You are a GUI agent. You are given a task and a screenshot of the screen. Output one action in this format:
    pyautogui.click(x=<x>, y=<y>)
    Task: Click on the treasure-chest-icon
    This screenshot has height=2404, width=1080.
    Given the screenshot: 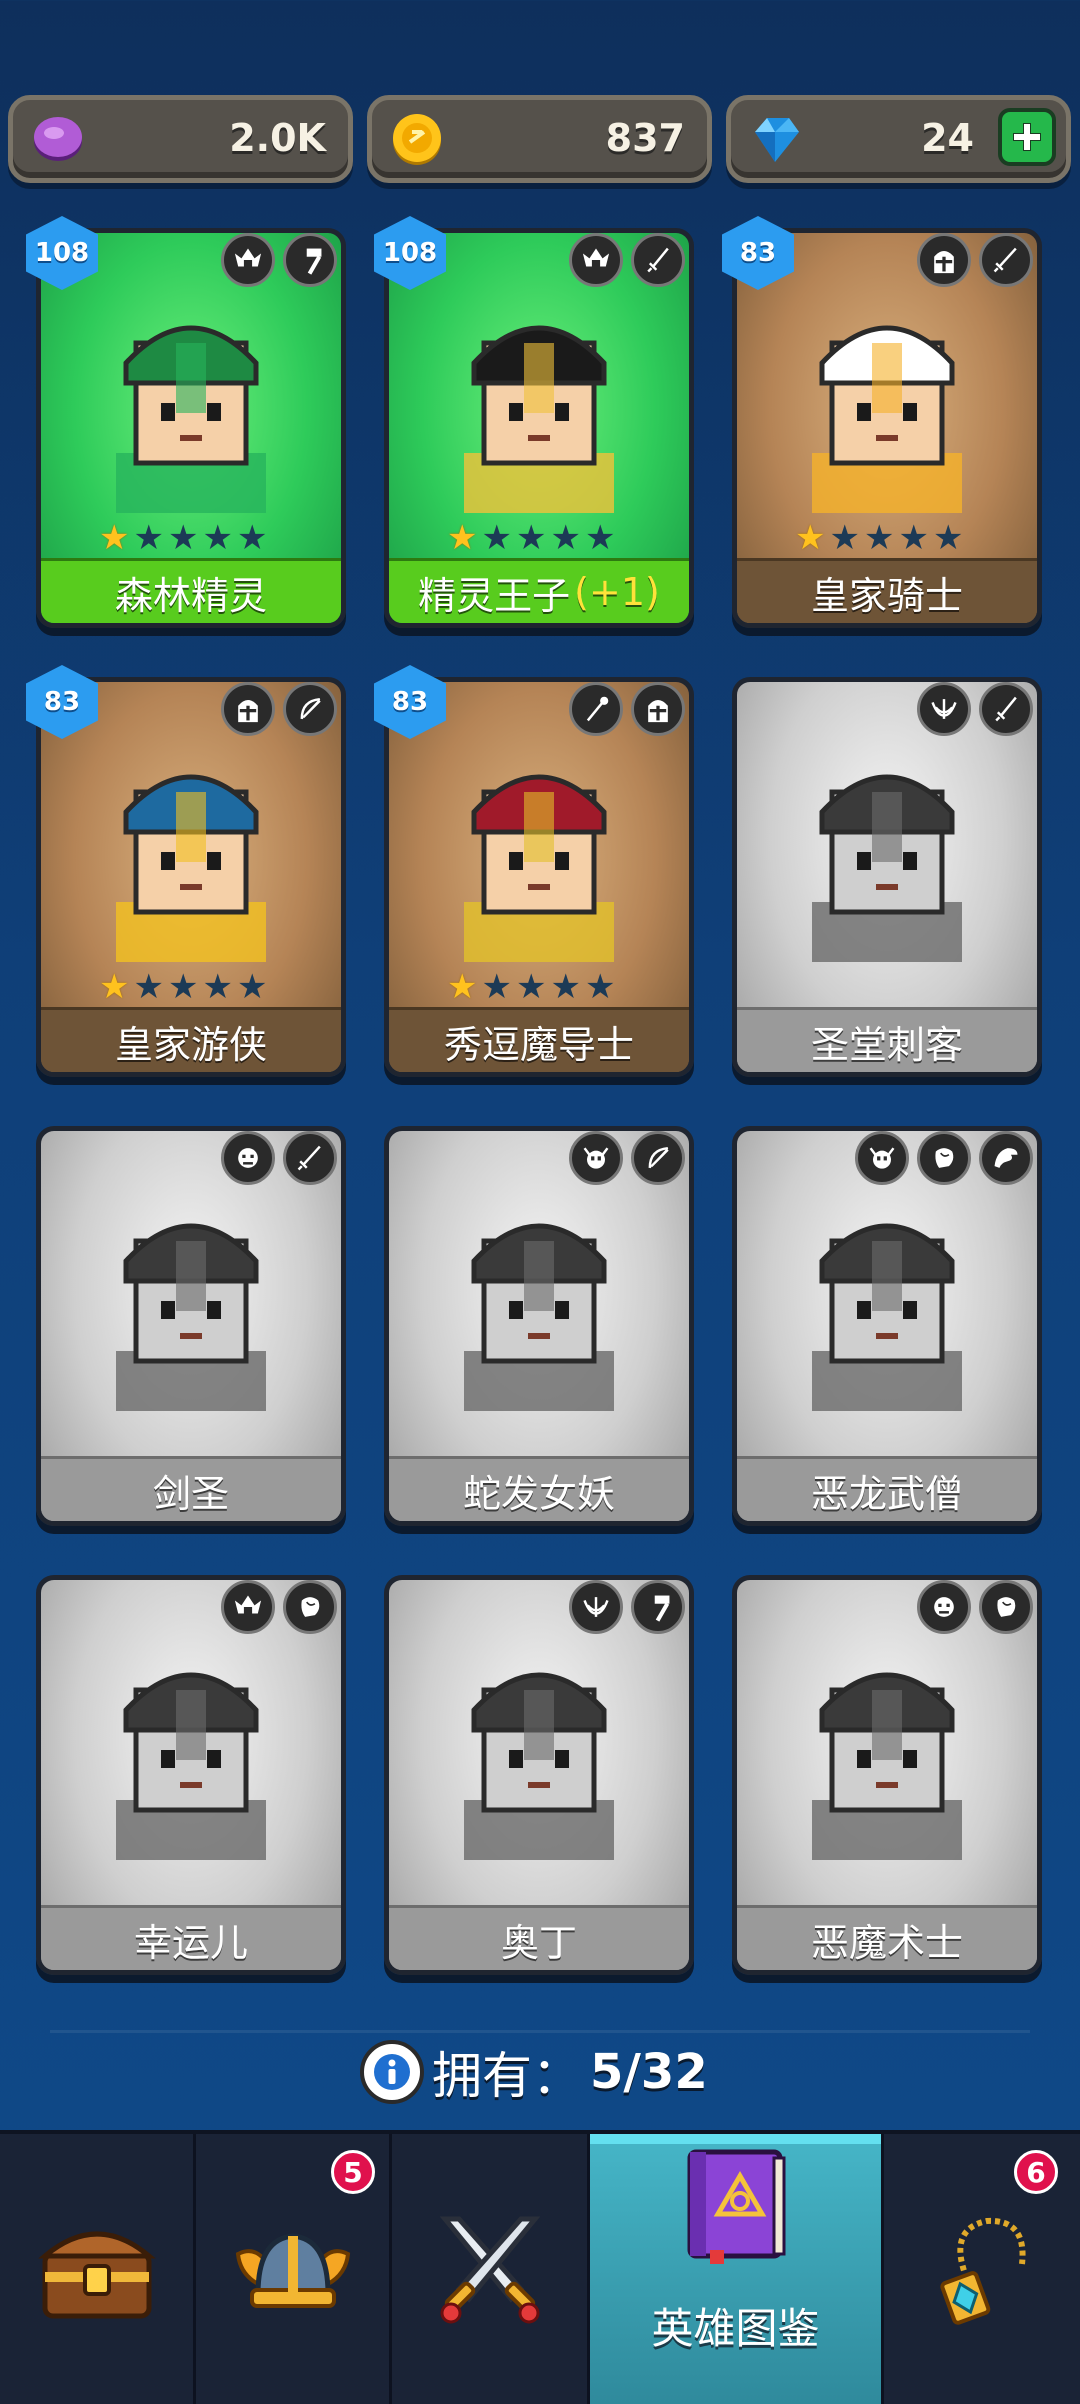 What is the action you would take?
    pyautogui.click(x=96, y=2275)
    